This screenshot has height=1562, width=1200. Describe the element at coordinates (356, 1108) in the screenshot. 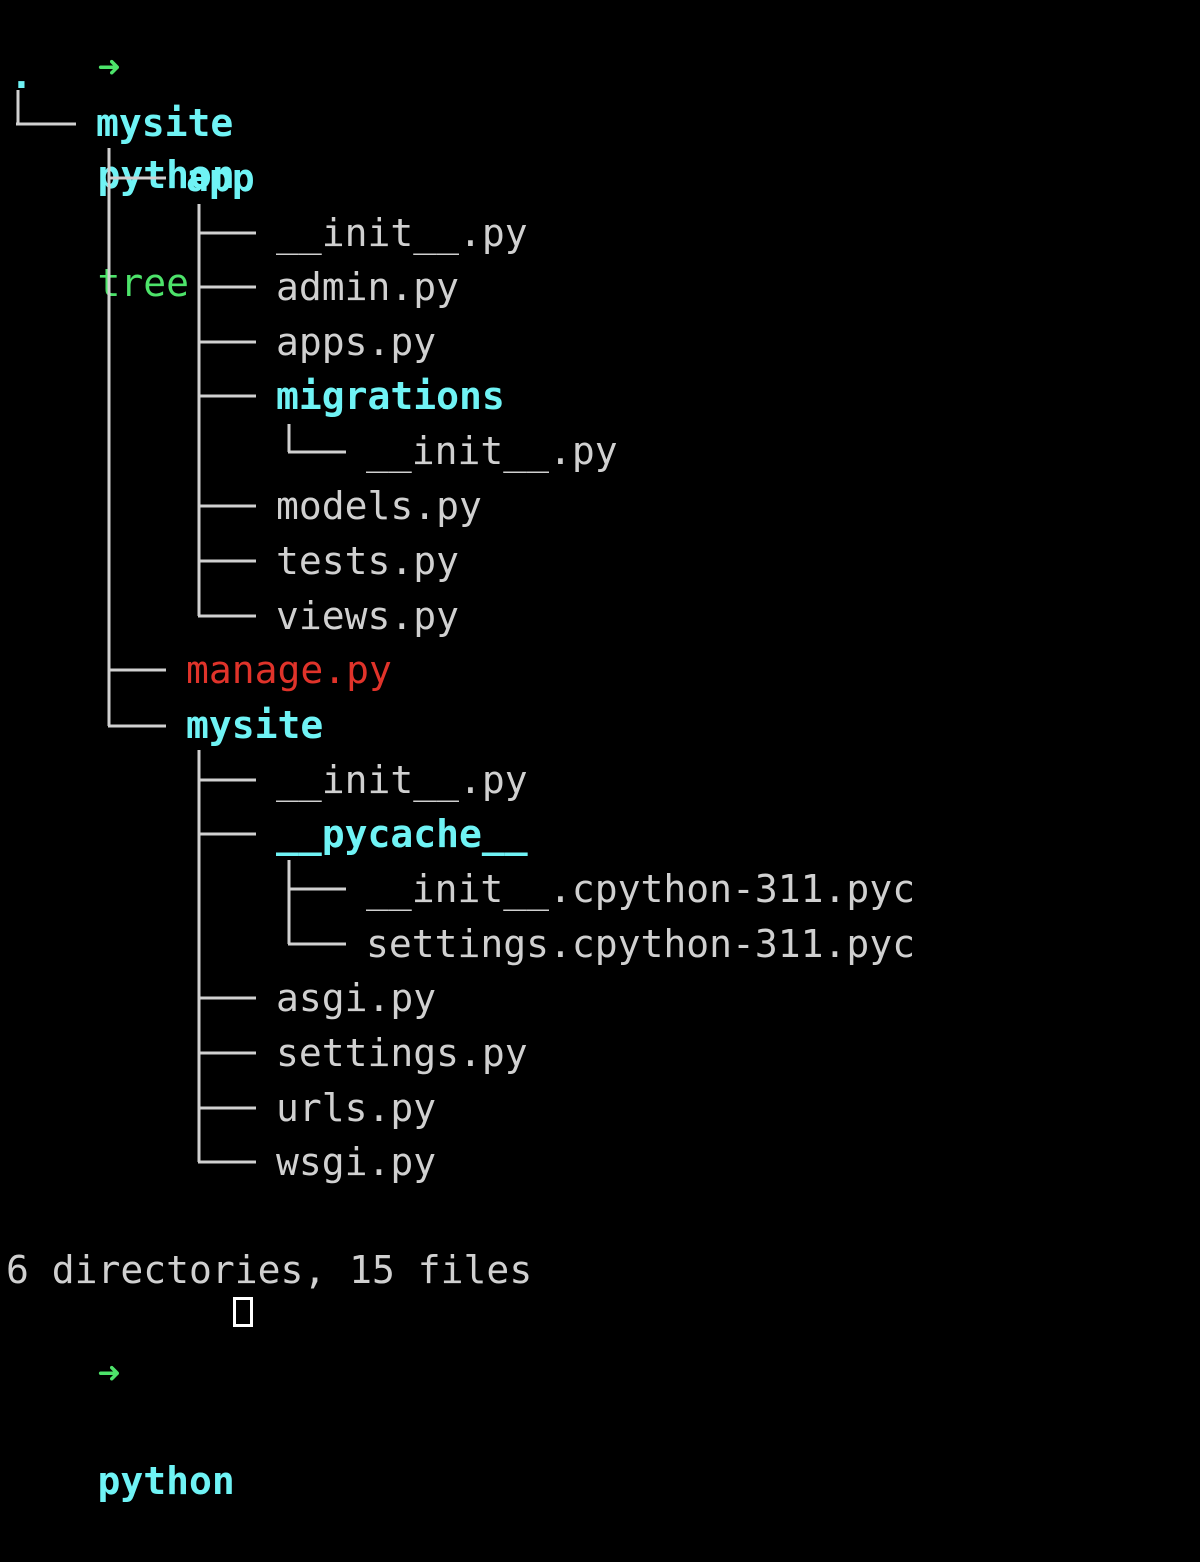

I see `tree-file: urls.py` at that location.